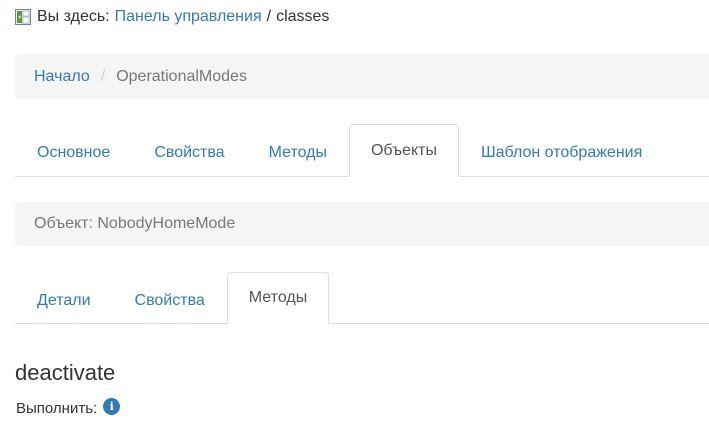 The image size is (709, 421). What do you see at coordinates (188, 17) in the screenshot?
I see `control-panel-link: Панель управления` at bounding box center [188, 17].